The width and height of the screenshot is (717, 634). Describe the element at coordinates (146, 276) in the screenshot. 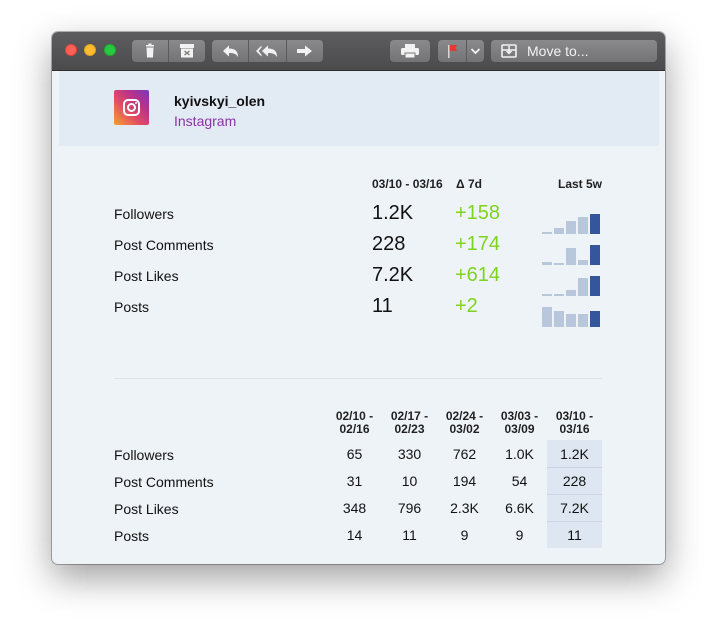

I see `summary-label-likes: Post Likes` at that location.